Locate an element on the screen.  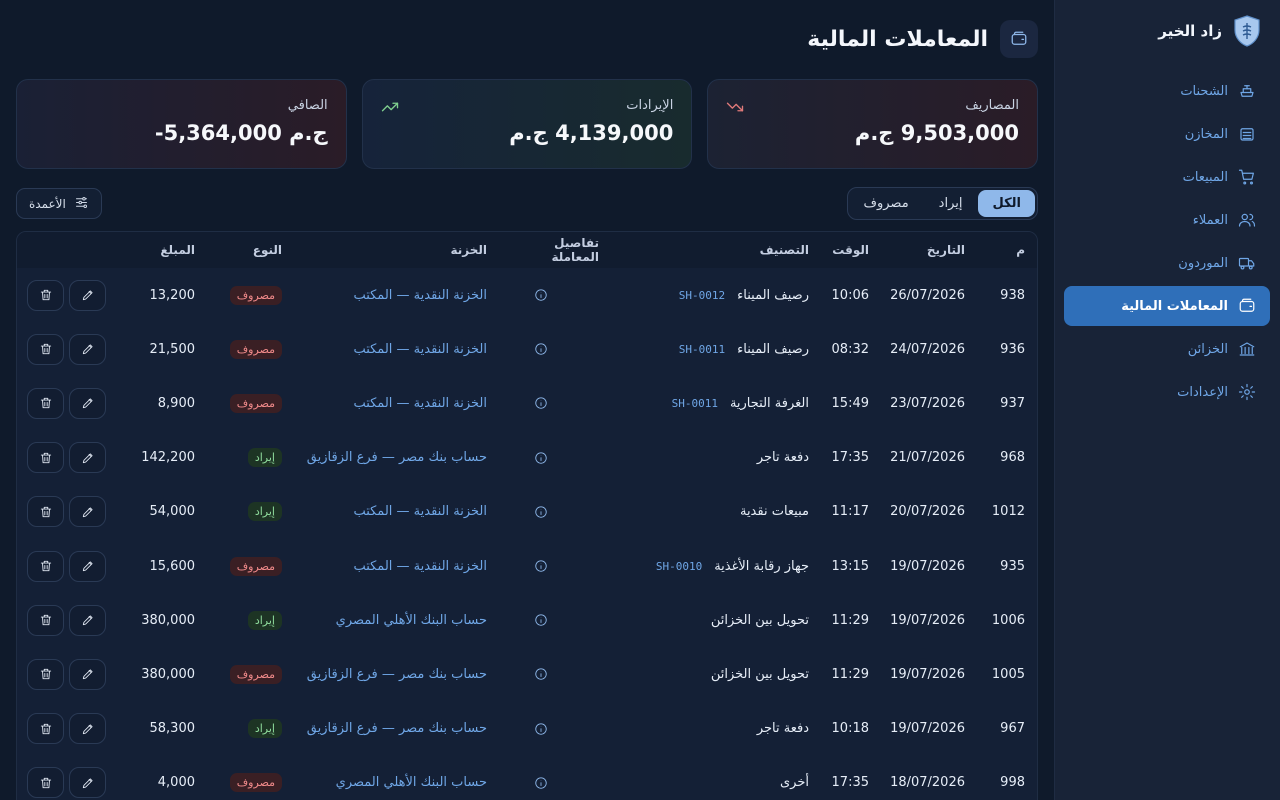
header-time: الوقت is located at coordinates (851, 250).